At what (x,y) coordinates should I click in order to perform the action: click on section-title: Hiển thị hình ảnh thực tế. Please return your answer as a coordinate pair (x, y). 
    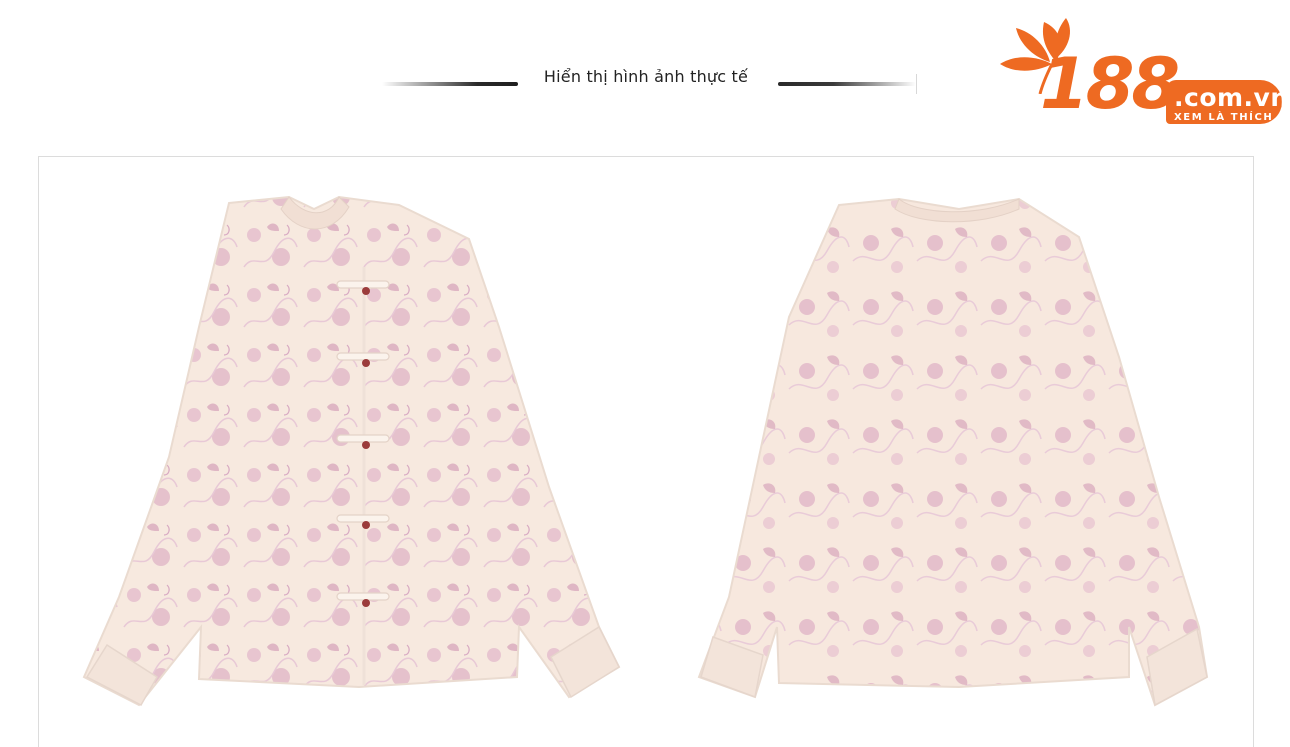
    Looking at the image, I should click on (646, 76).